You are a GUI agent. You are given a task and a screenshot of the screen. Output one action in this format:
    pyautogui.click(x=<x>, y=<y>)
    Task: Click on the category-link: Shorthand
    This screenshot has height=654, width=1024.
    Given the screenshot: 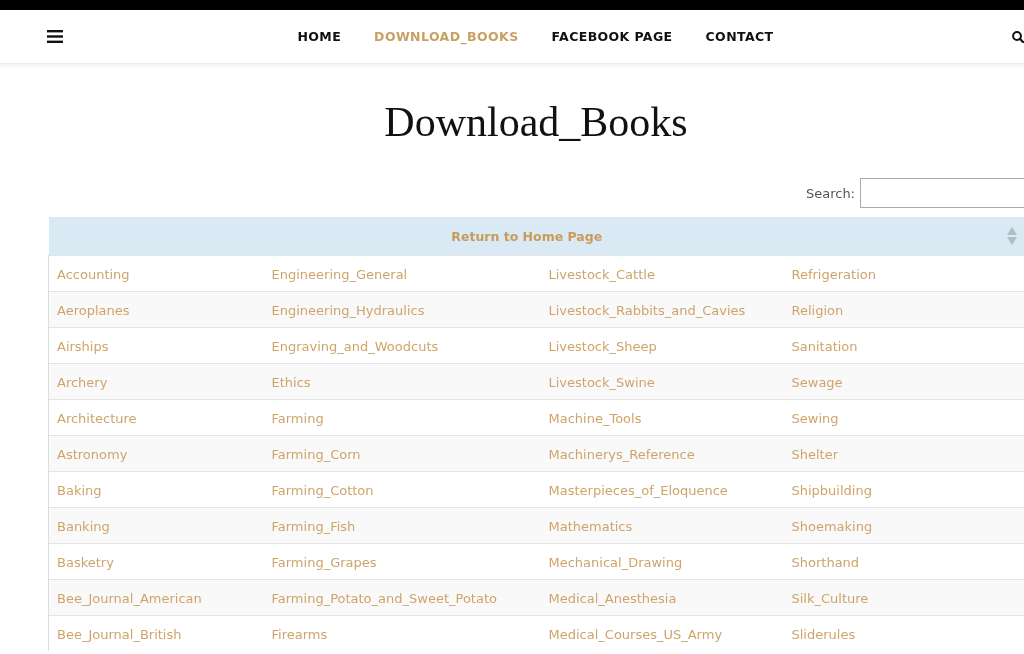 What is the action you would take?
    pyautogui.click(x=825, y=562)
    